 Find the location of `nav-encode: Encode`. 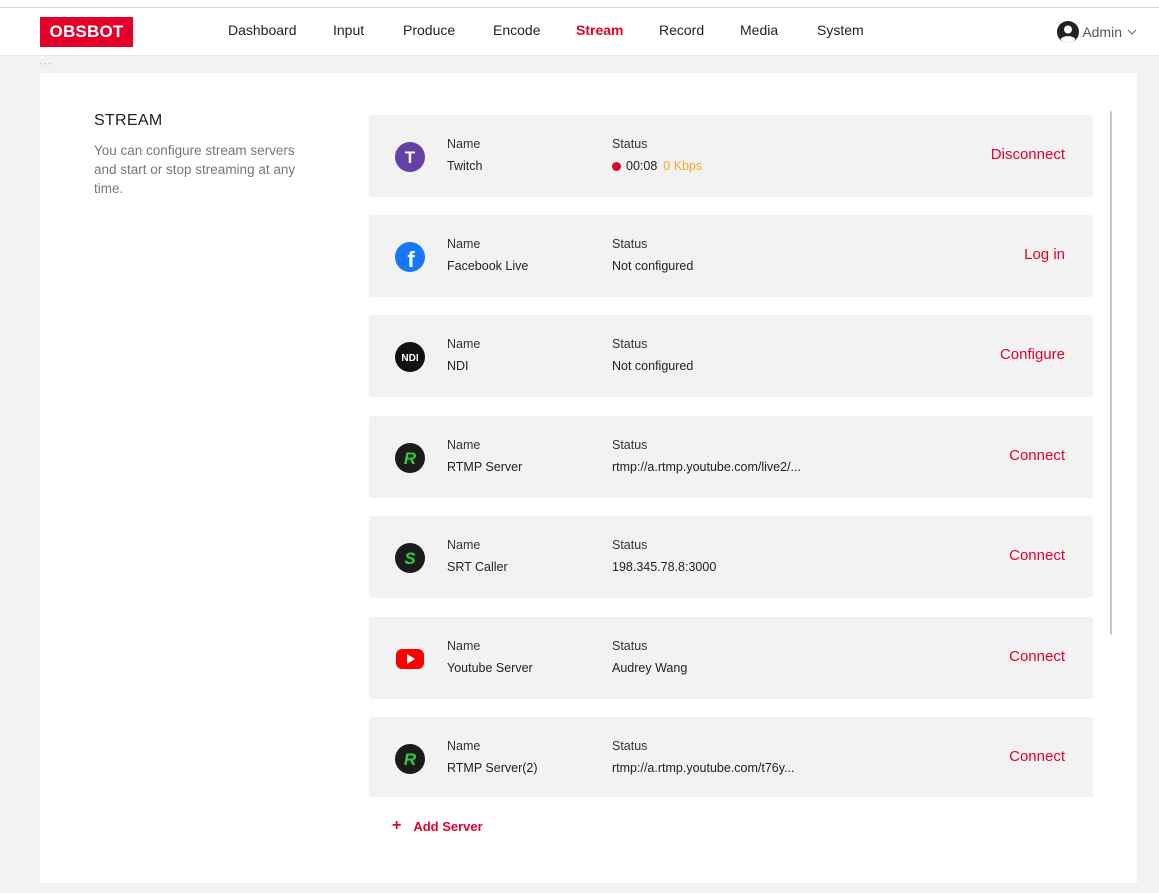

nav-encode: Encode is located at coordinates (516, 30).